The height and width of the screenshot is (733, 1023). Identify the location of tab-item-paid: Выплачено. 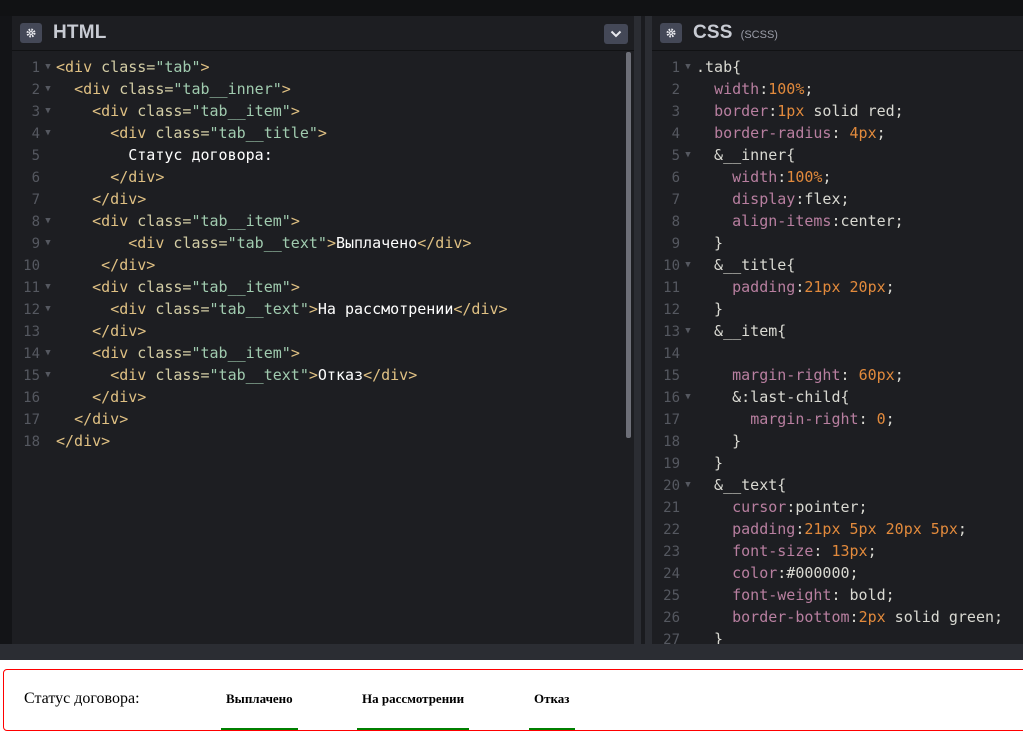
(259, 710).